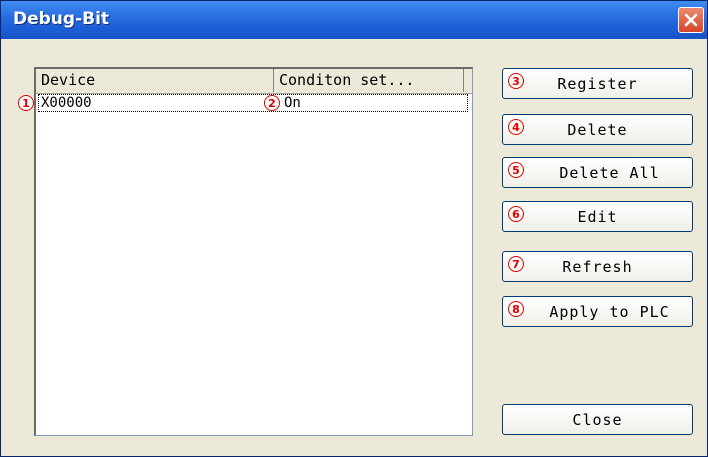 Image resolution: width=708 pixels, height=457 pixels. I want to click on cell-device: X00000, so click(66, 103).